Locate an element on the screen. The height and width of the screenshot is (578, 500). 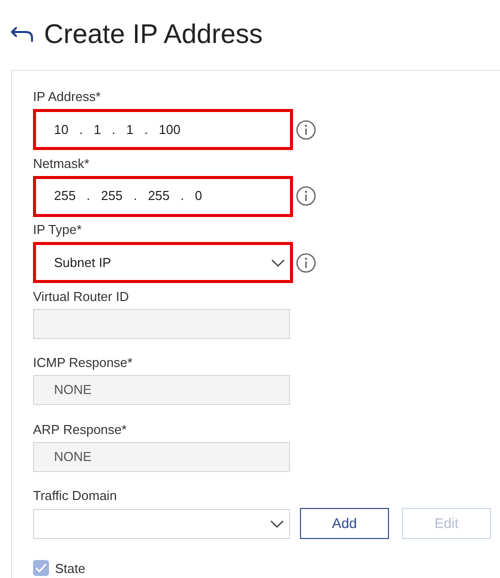
dropdown-field: Subnet IP is located at coordinates (163, 262).